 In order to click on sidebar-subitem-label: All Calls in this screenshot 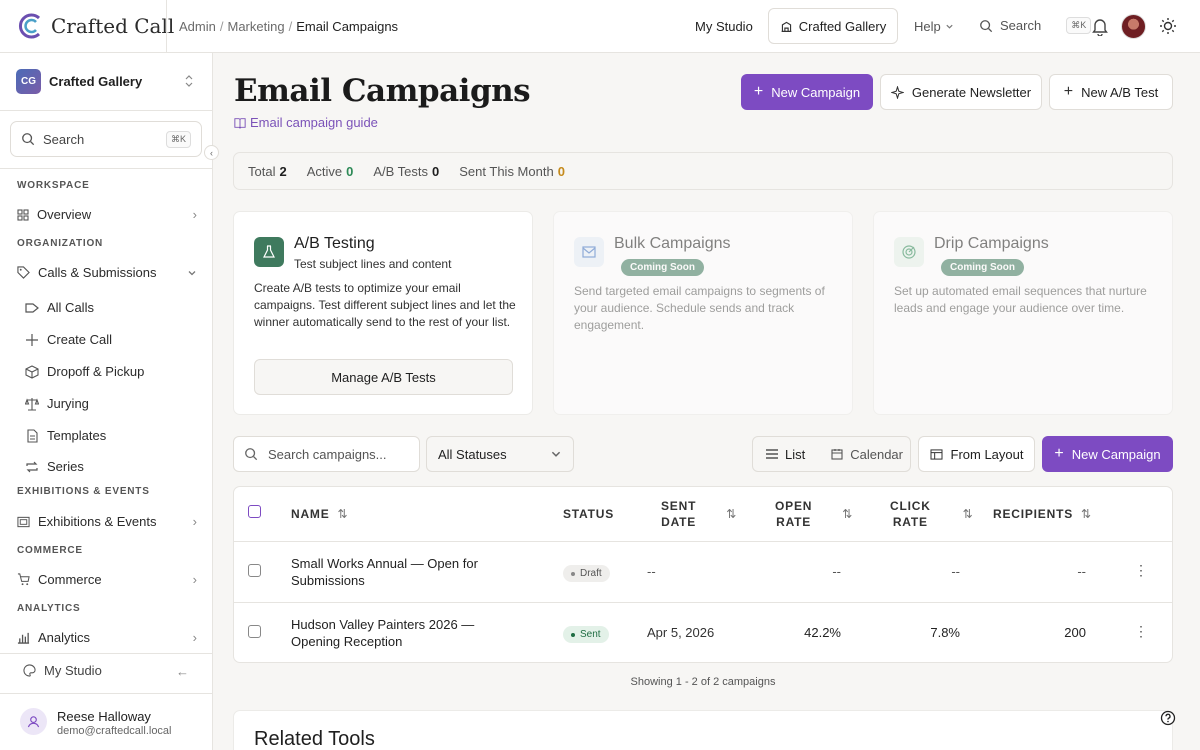, I will do `click(70, 307)`.